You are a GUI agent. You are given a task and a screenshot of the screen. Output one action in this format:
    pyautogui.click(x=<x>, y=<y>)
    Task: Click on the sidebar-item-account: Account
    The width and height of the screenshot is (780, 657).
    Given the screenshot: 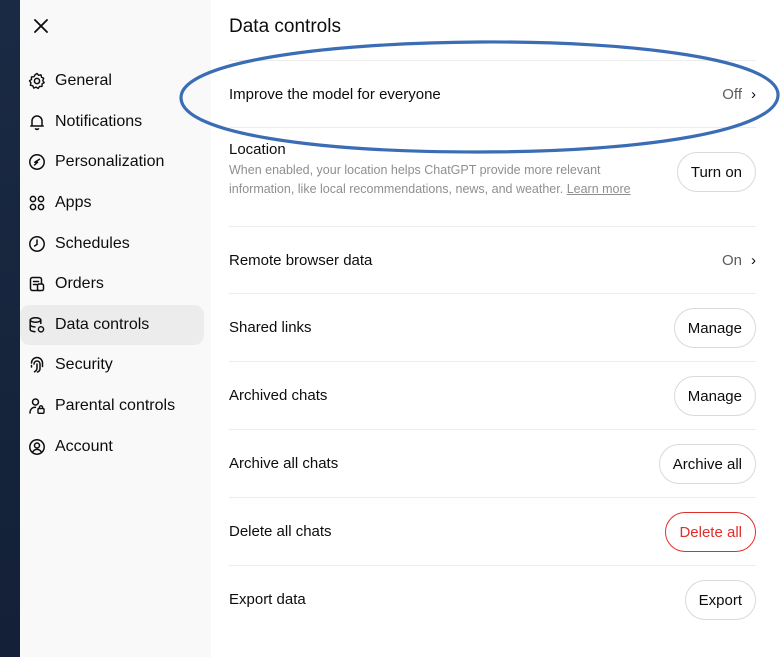 What is the action you would take?
    pyautogui.click(x=112, y=446)
    